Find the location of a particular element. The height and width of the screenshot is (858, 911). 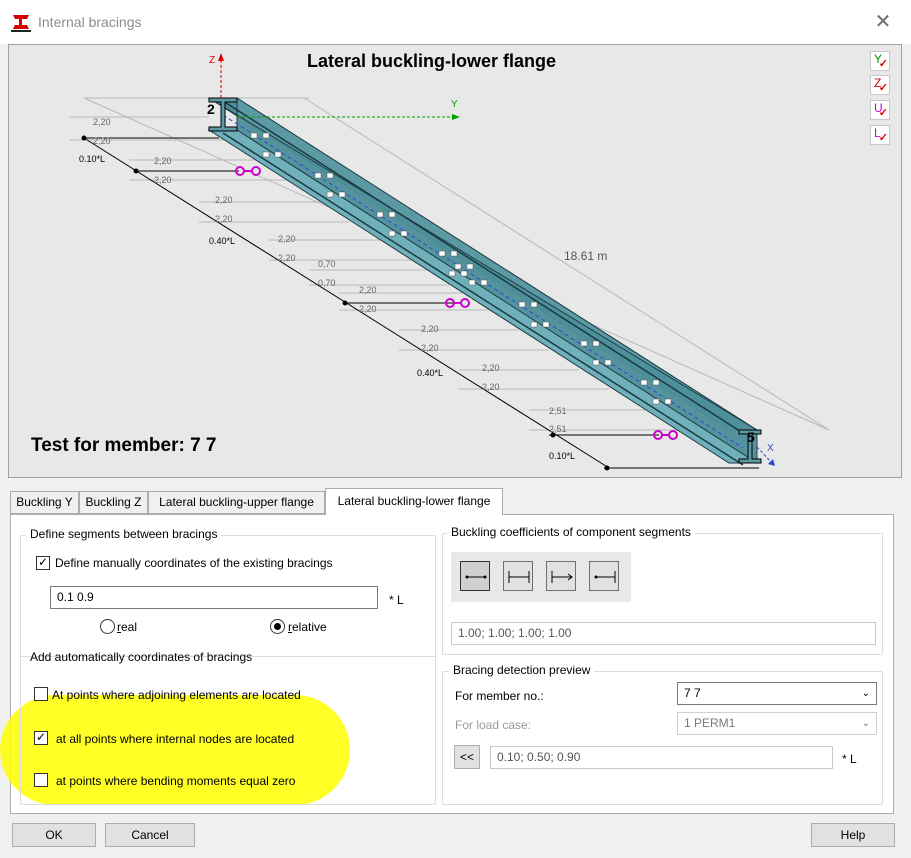

define-segments-group is located at coordinates (228, 670).